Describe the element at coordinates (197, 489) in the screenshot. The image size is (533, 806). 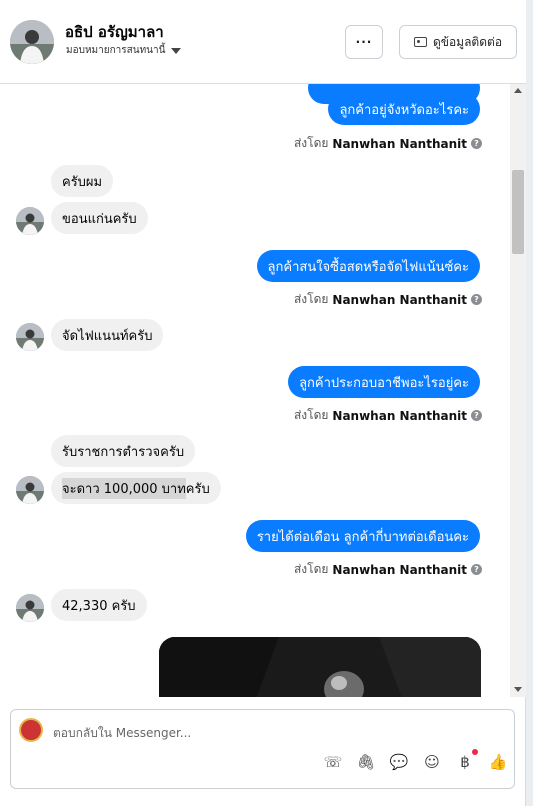
I see `message-text: ครับ` at that location.